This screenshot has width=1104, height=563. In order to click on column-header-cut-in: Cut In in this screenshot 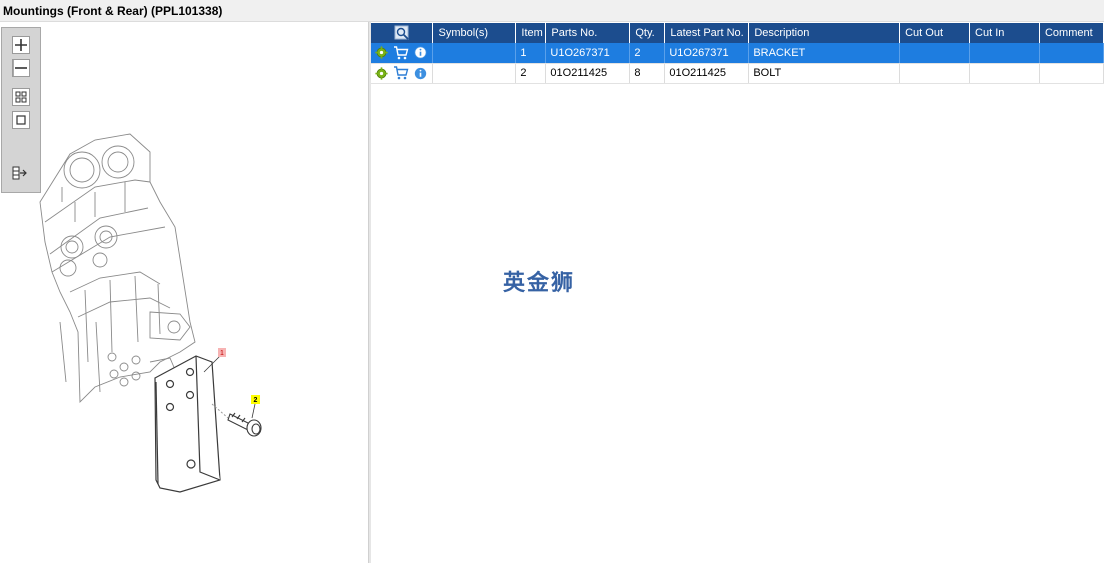, I will do `click(1004, 33)`.